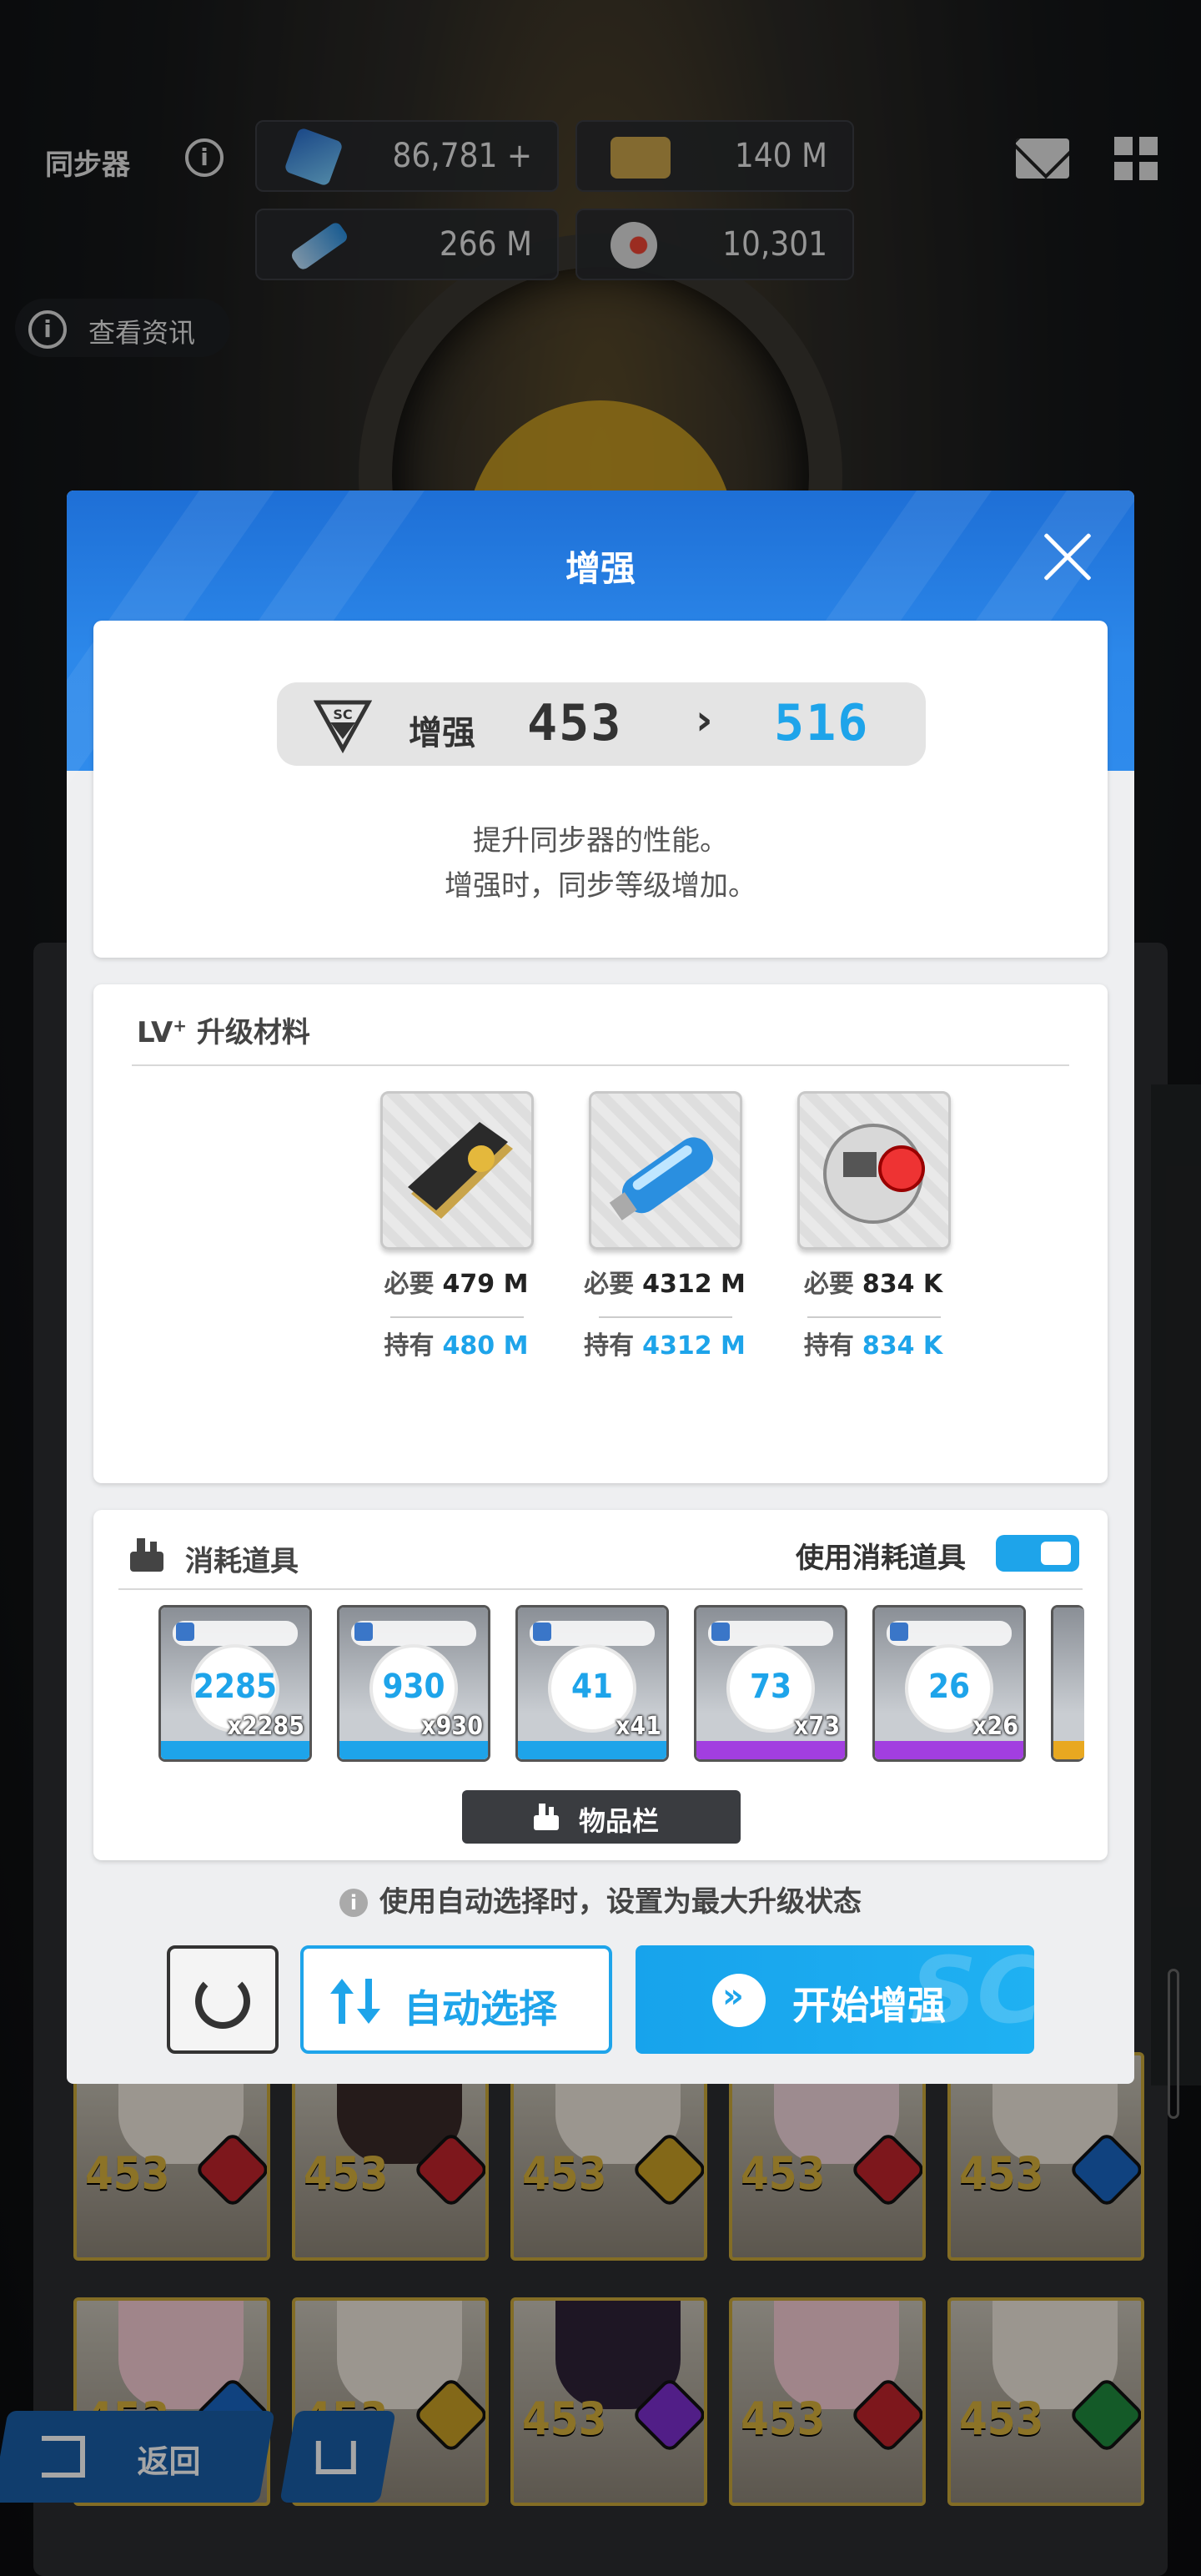 The image size is (1201, 2576). I want to click on inventory-label: 物品栏, so click(620, 1821).